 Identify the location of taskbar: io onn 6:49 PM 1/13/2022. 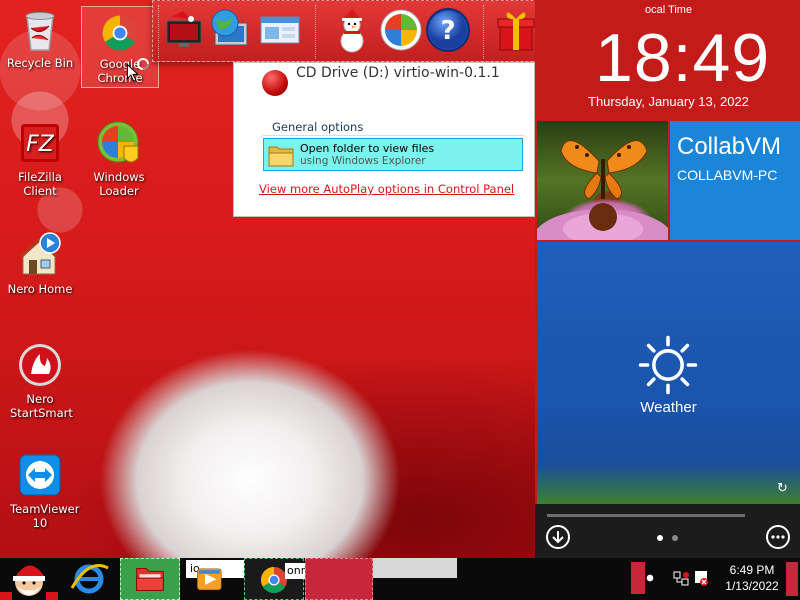
(400, 579).